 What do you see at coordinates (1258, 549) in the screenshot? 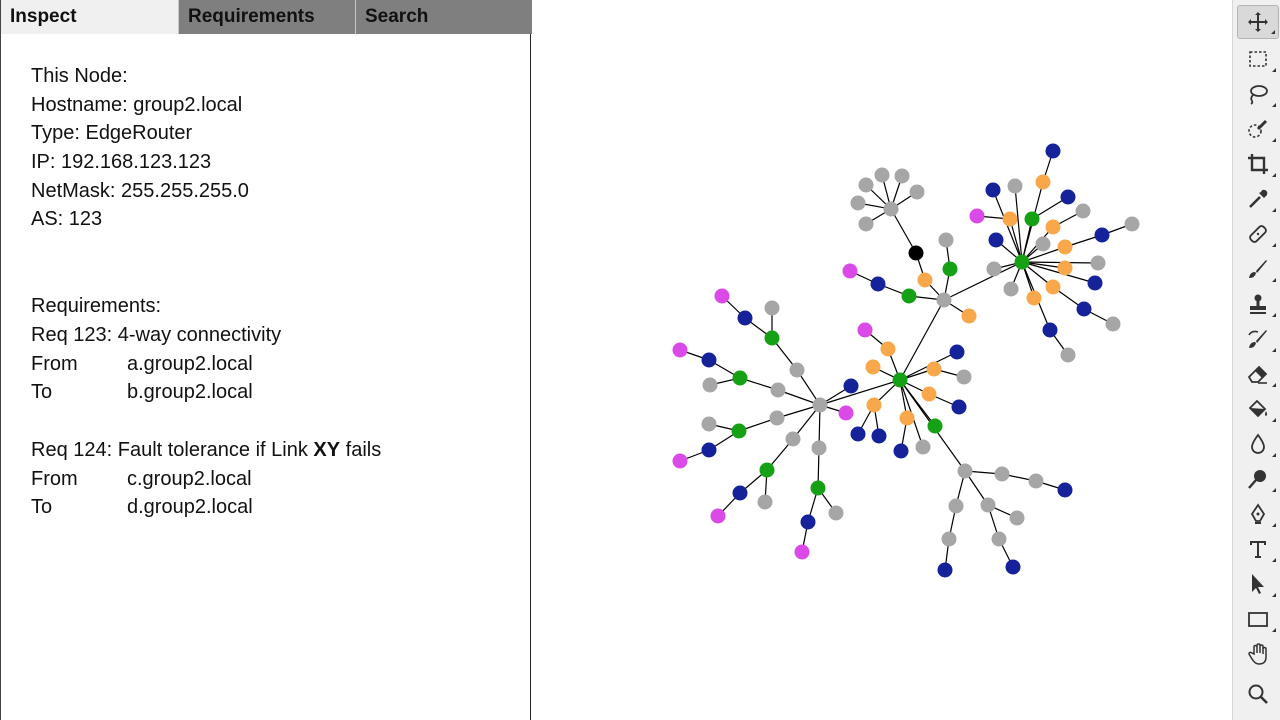
I see `type-tool-button` at bounding box center [1258, 549].